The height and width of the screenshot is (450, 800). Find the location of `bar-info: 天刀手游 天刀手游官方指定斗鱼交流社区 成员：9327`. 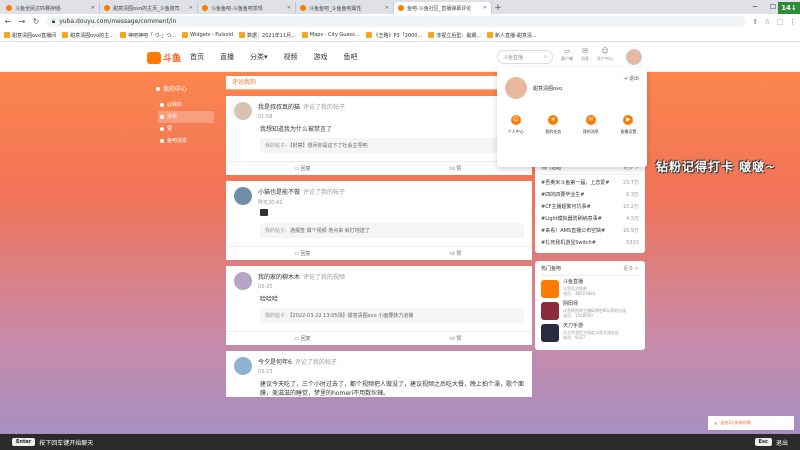

bar-info: 天刀手游 天刀手游官方指定斗鱼交流社区 成员：9327 is located at coordinates (591, 332).